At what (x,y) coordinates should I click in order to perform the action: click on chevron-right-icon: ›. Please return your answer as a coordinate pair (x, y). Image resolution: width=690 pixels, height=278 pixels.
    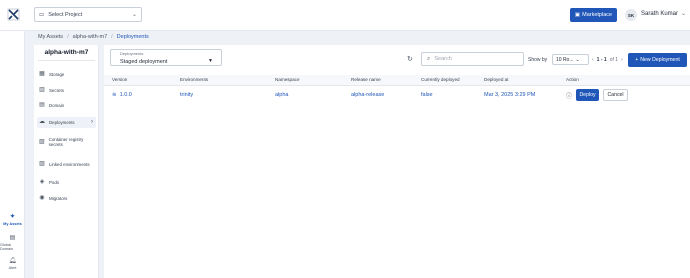
    Looking at the image, I should click on (92, 122).